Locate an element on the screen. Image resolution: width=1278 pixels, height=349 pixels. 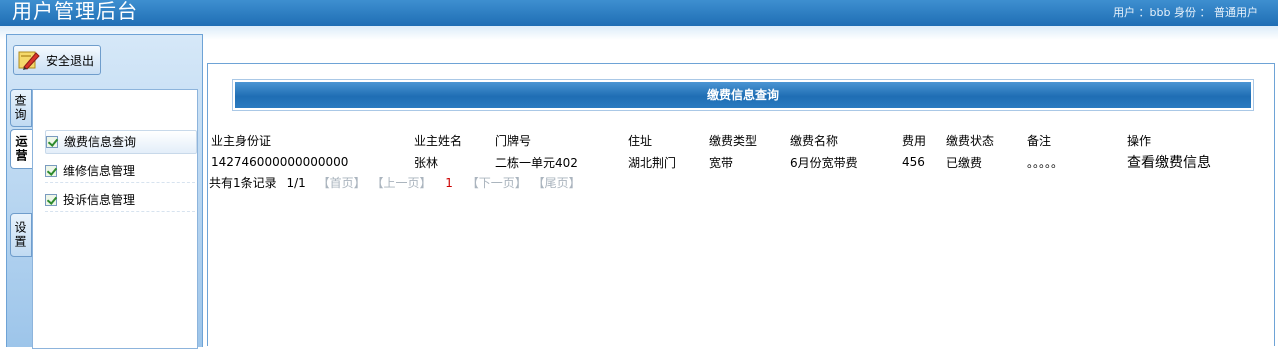
cell-address: 湖北荆门 is located at coordinates (652, 162).